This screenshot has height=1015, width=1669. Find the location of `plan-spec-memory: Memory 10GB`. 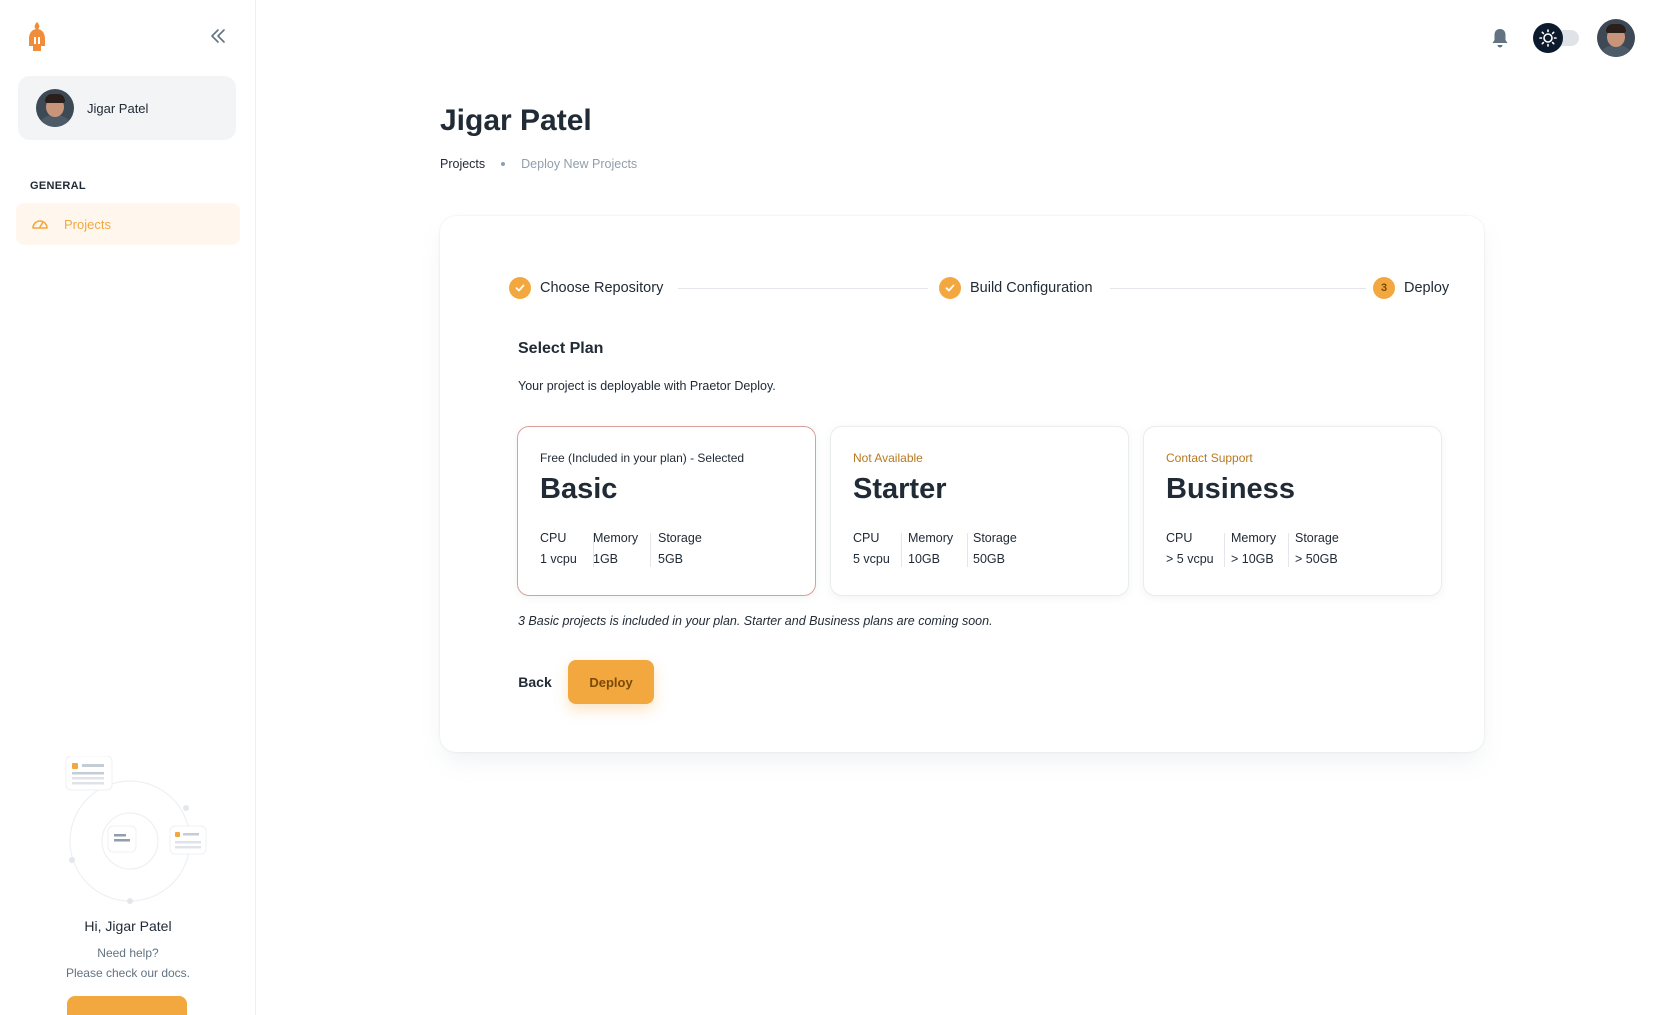

plan-spec-memory: Memory 10GB is located at coordinates (931, 548).